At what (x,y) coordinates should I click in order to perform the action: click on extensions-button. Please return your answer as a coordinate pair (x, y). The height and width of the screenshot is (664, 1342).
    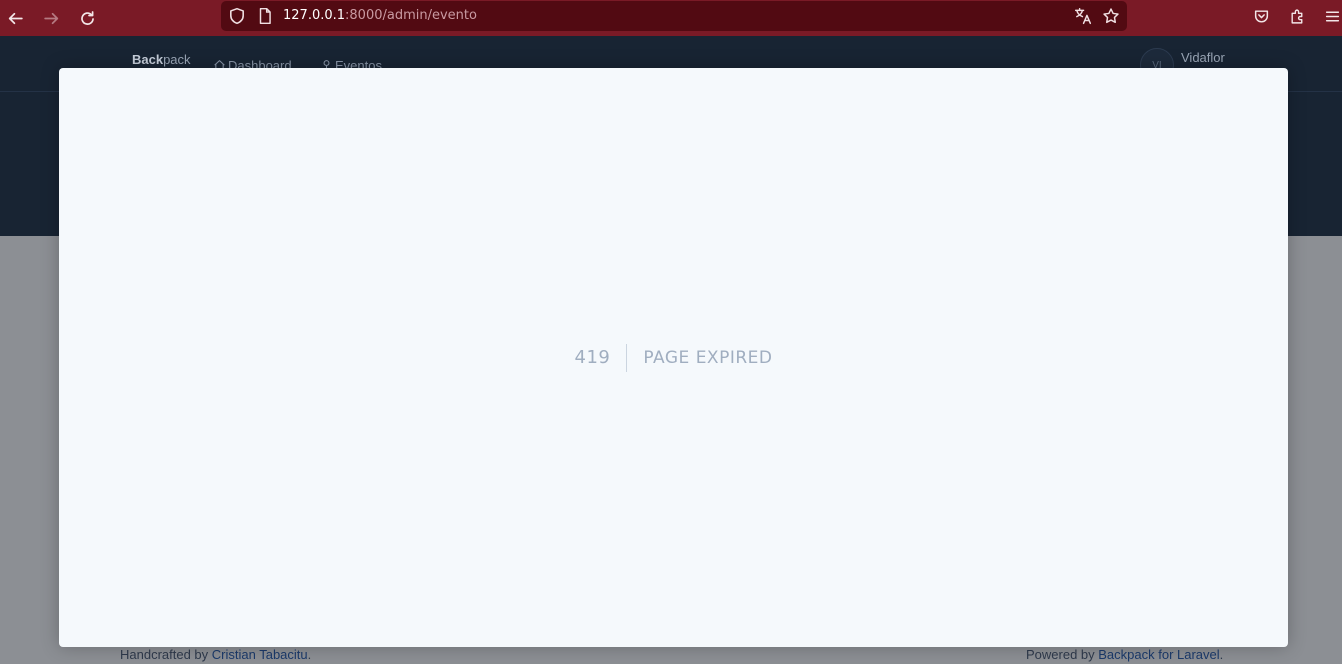
    Looking at the image, I should click on (1297, 16).